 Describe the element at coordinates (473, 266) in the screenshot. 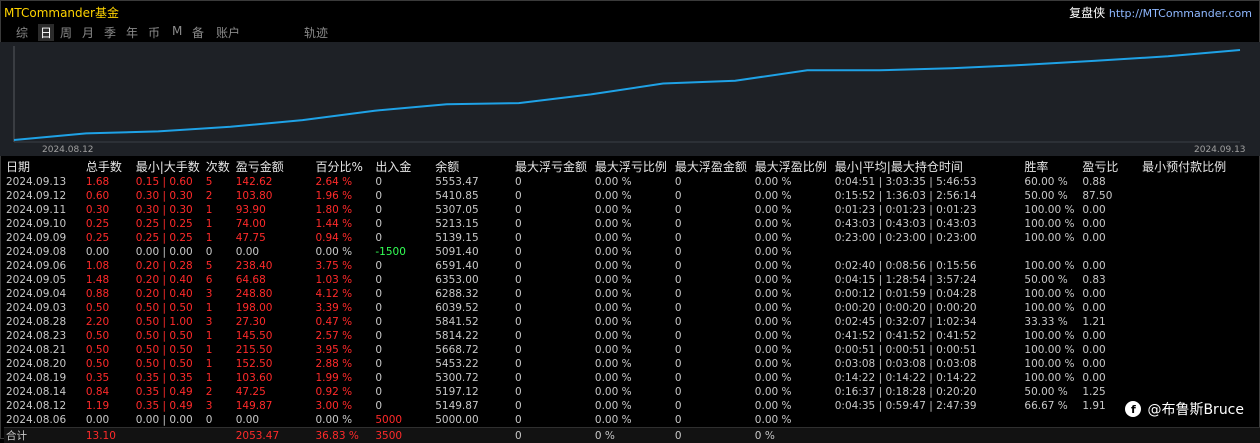

I see `table-cell: 6591.40` at that location.